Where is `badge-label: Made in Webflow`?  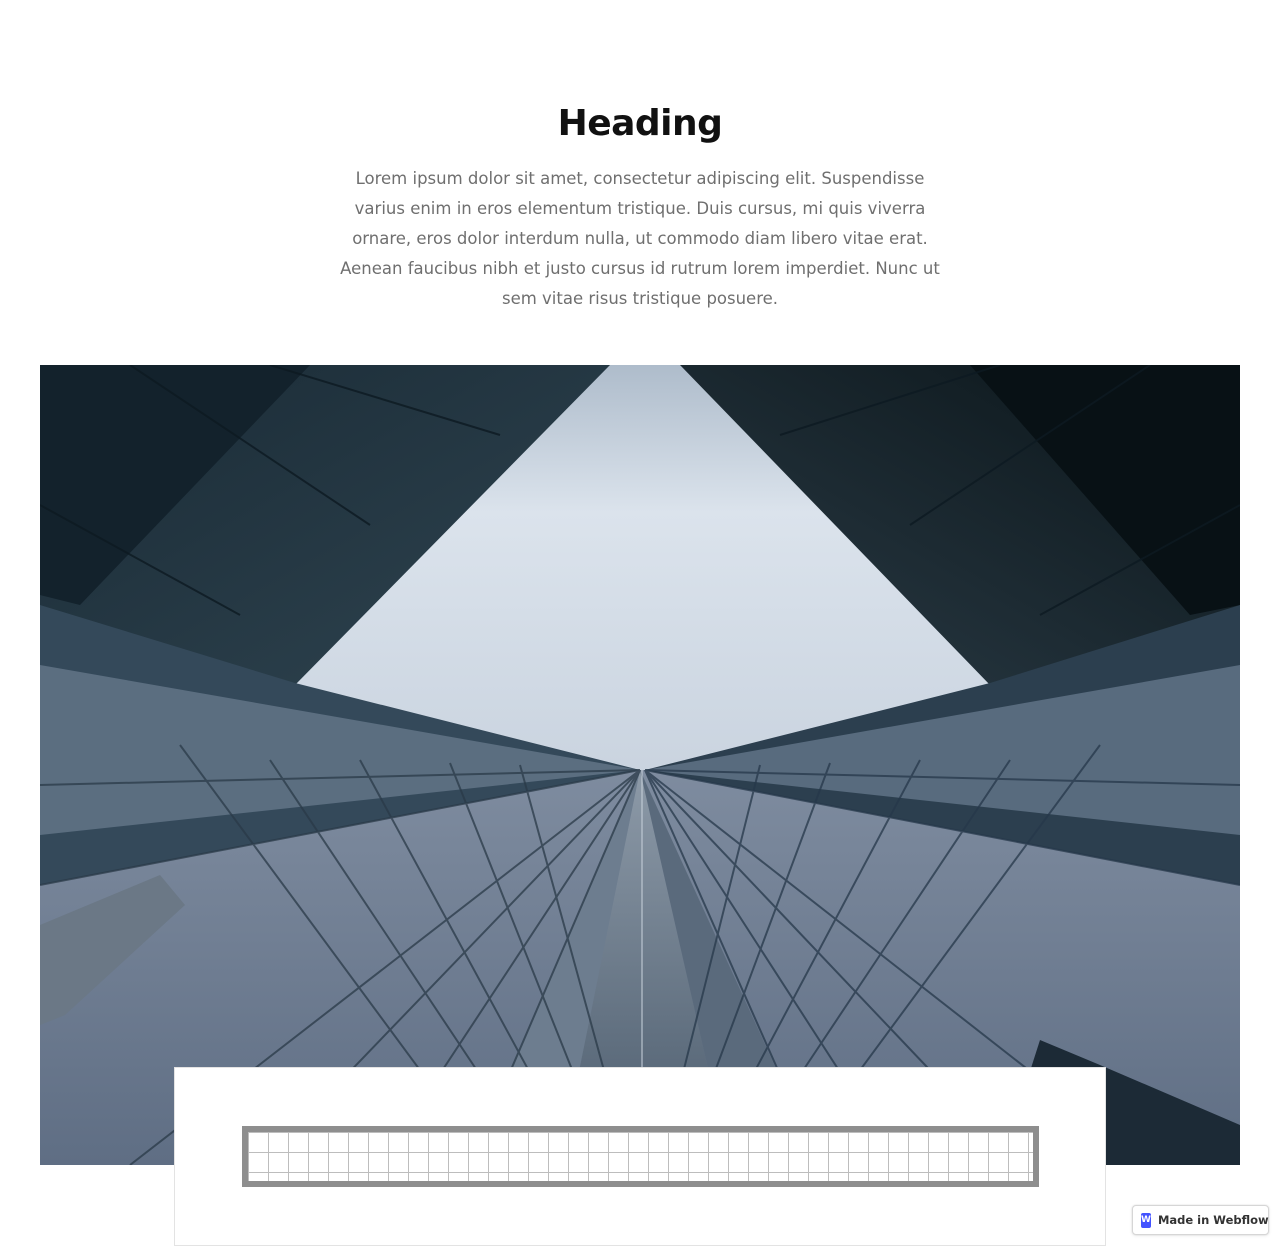
badge-label: Made in Webflow is located at coordinates (1213, 1220).